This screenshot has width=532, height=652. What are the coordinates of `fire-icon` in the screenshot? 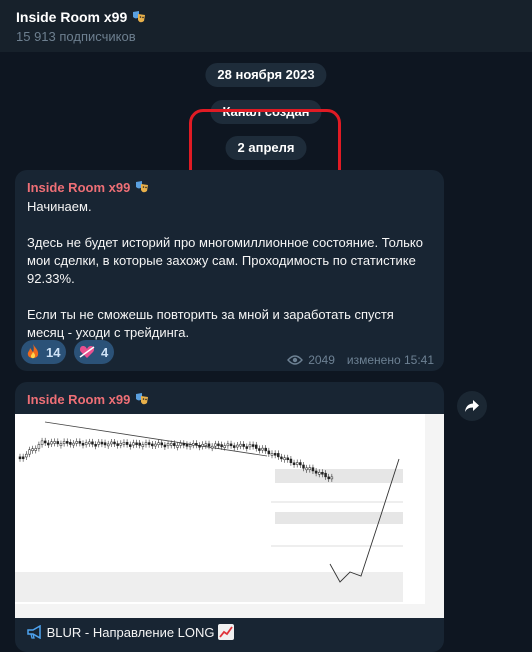 It's located at (33, 351).